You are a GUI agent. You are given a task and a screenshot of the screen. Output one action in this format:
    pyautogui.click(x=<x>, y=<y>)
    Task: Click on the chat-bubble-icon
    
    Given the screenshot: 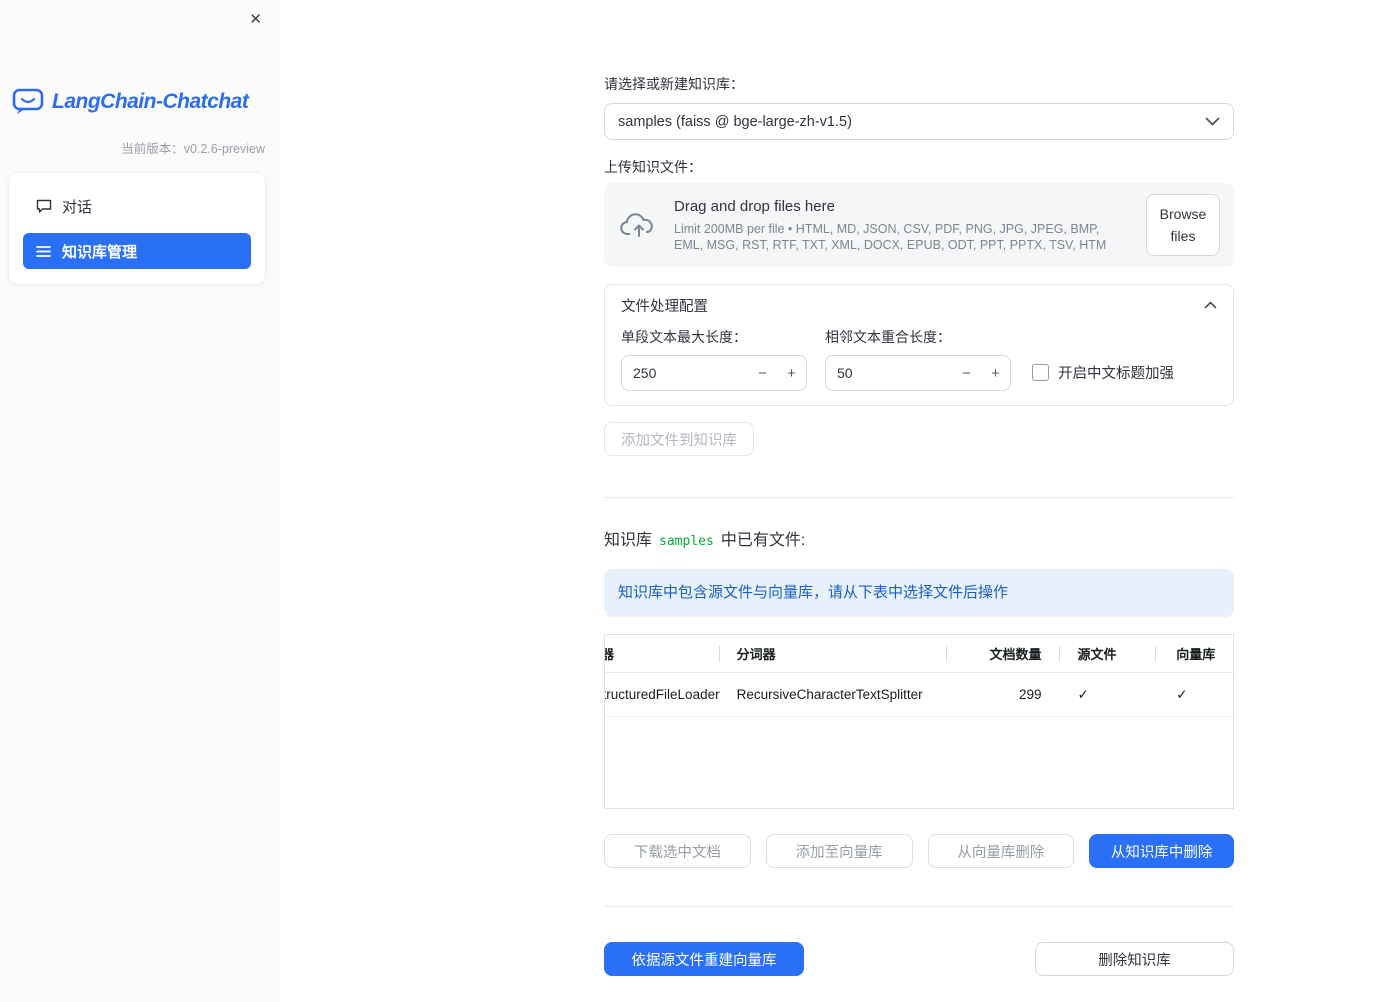 What is the action you would take?
    pyautogui.click(x=43, y=206)
    